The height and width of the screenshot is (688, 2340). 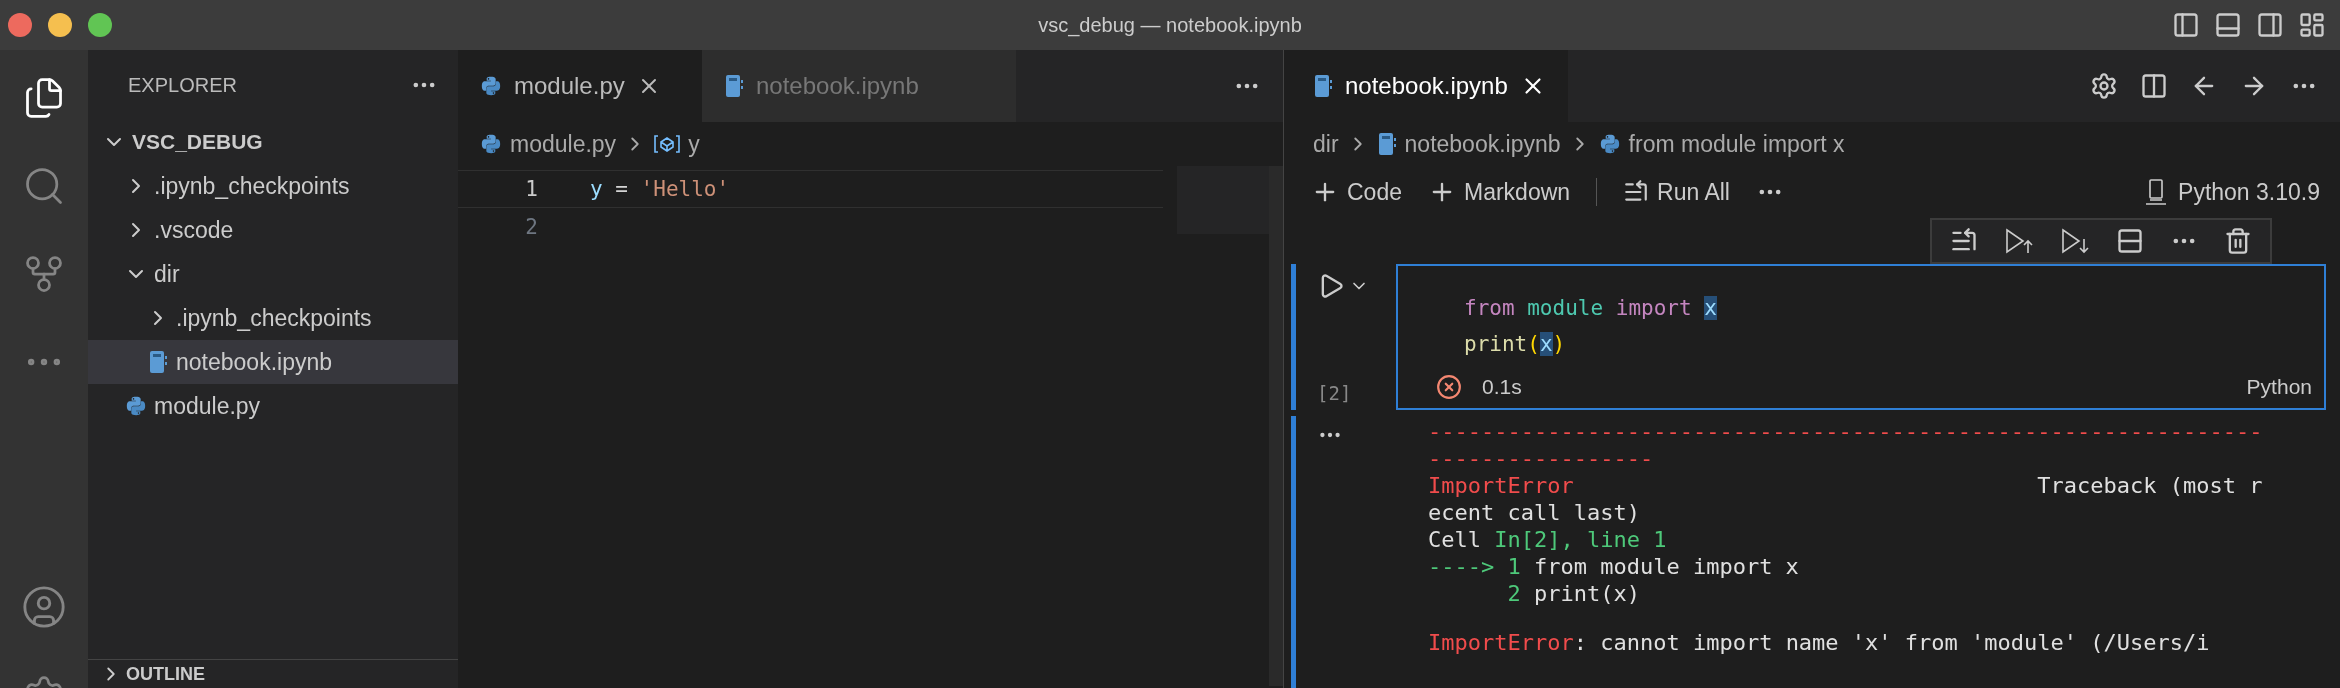 I want to click on kernel-icon, so click(x=2156, y=192).